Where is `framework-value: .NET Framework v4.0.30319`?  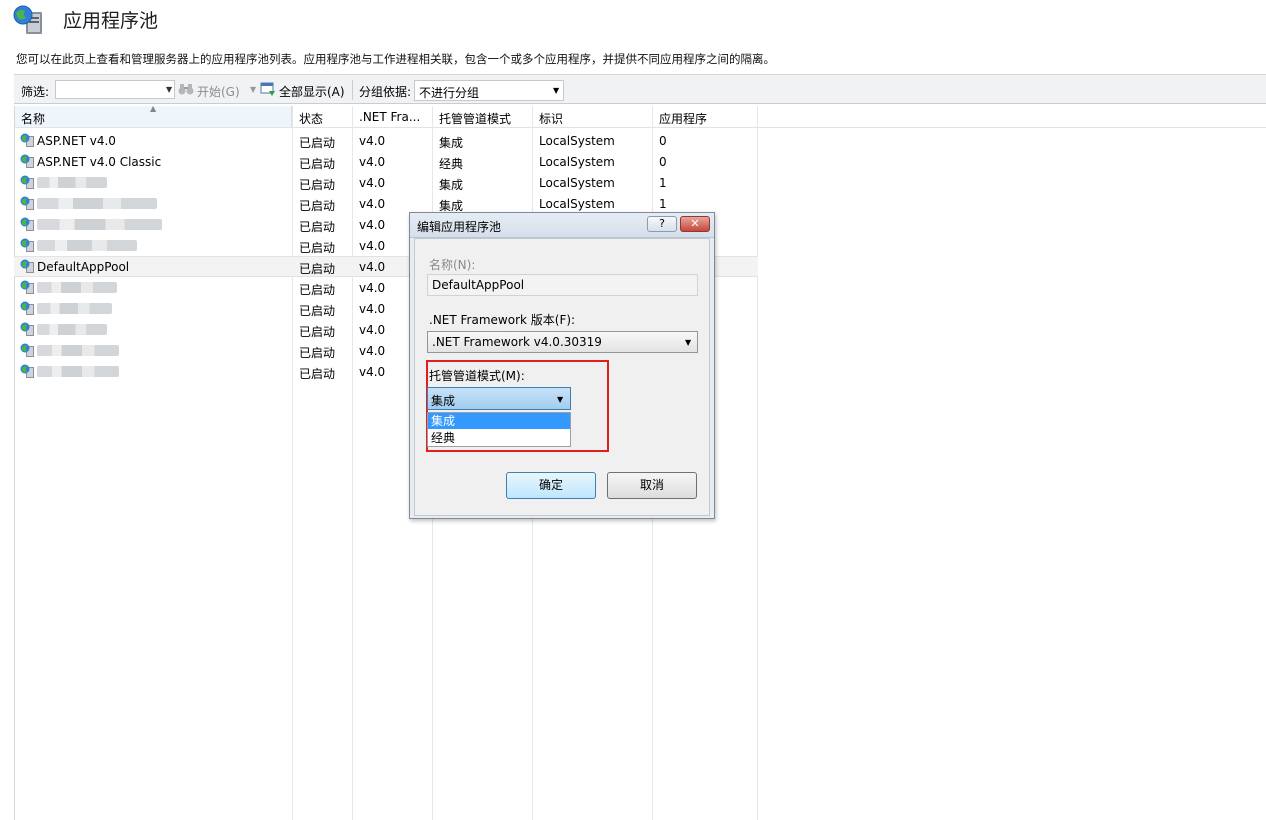
framework-value: .NET Framework v4.0.30319 is located at coordinates (517, 342).